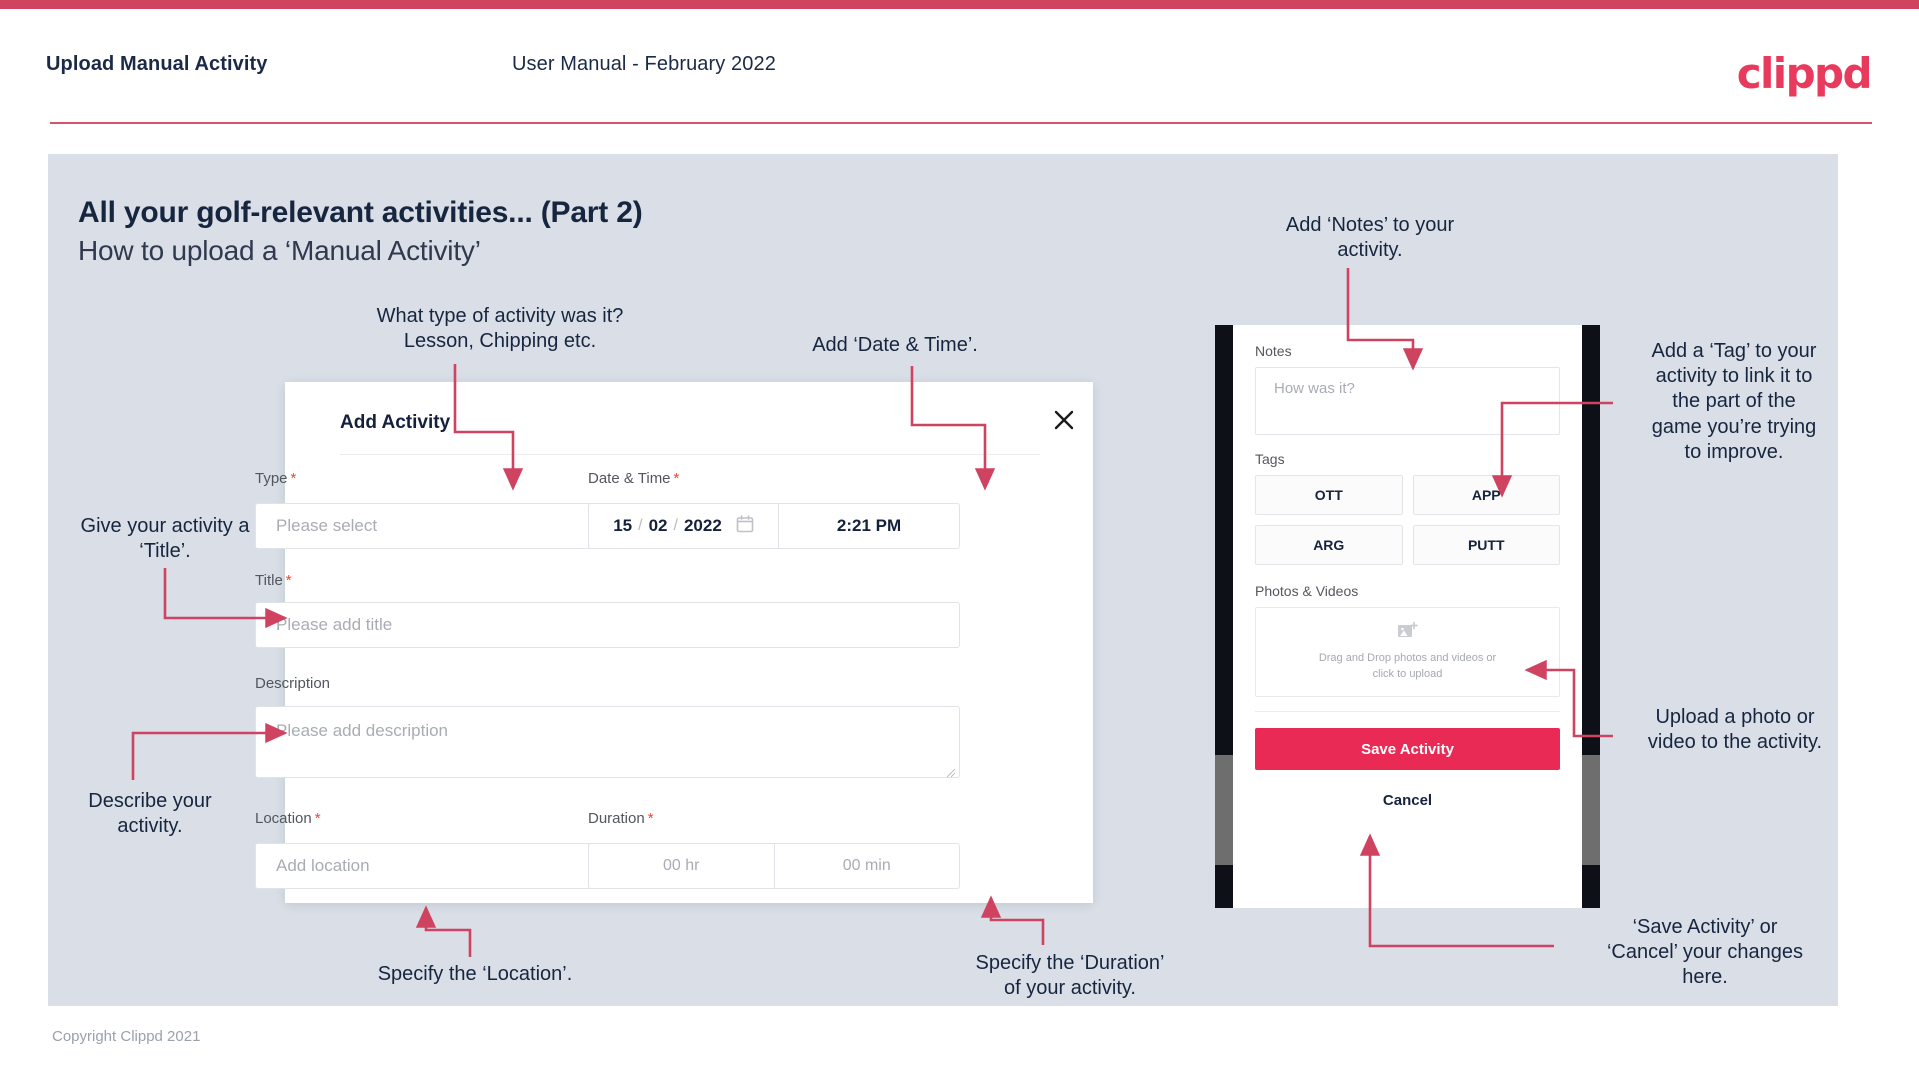 Image resolution: width=1919 pixels, height=1079 pixels. I want to click on annotation-tags-line: Add a ‘Tag’ to your, so click(1734, 351).